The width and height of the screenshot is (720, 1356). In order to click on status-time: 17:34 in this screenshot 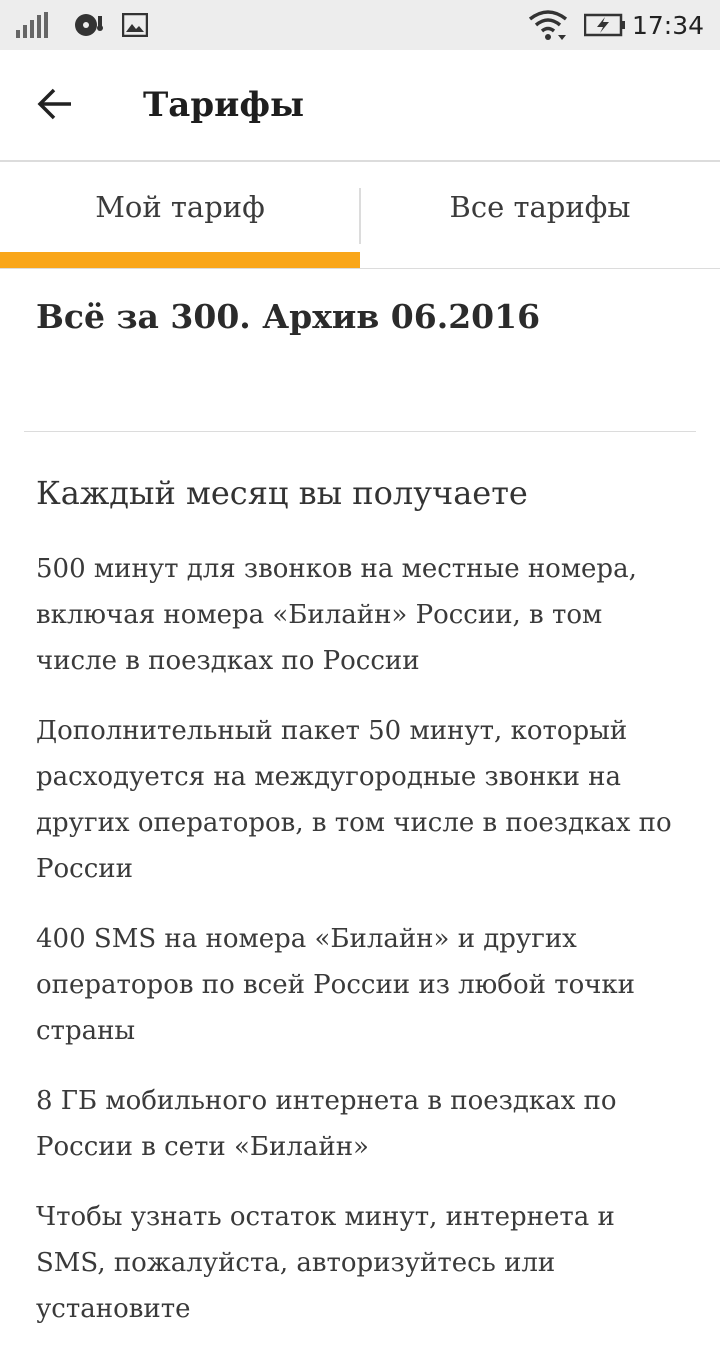, I will do `click(667, 25)`.